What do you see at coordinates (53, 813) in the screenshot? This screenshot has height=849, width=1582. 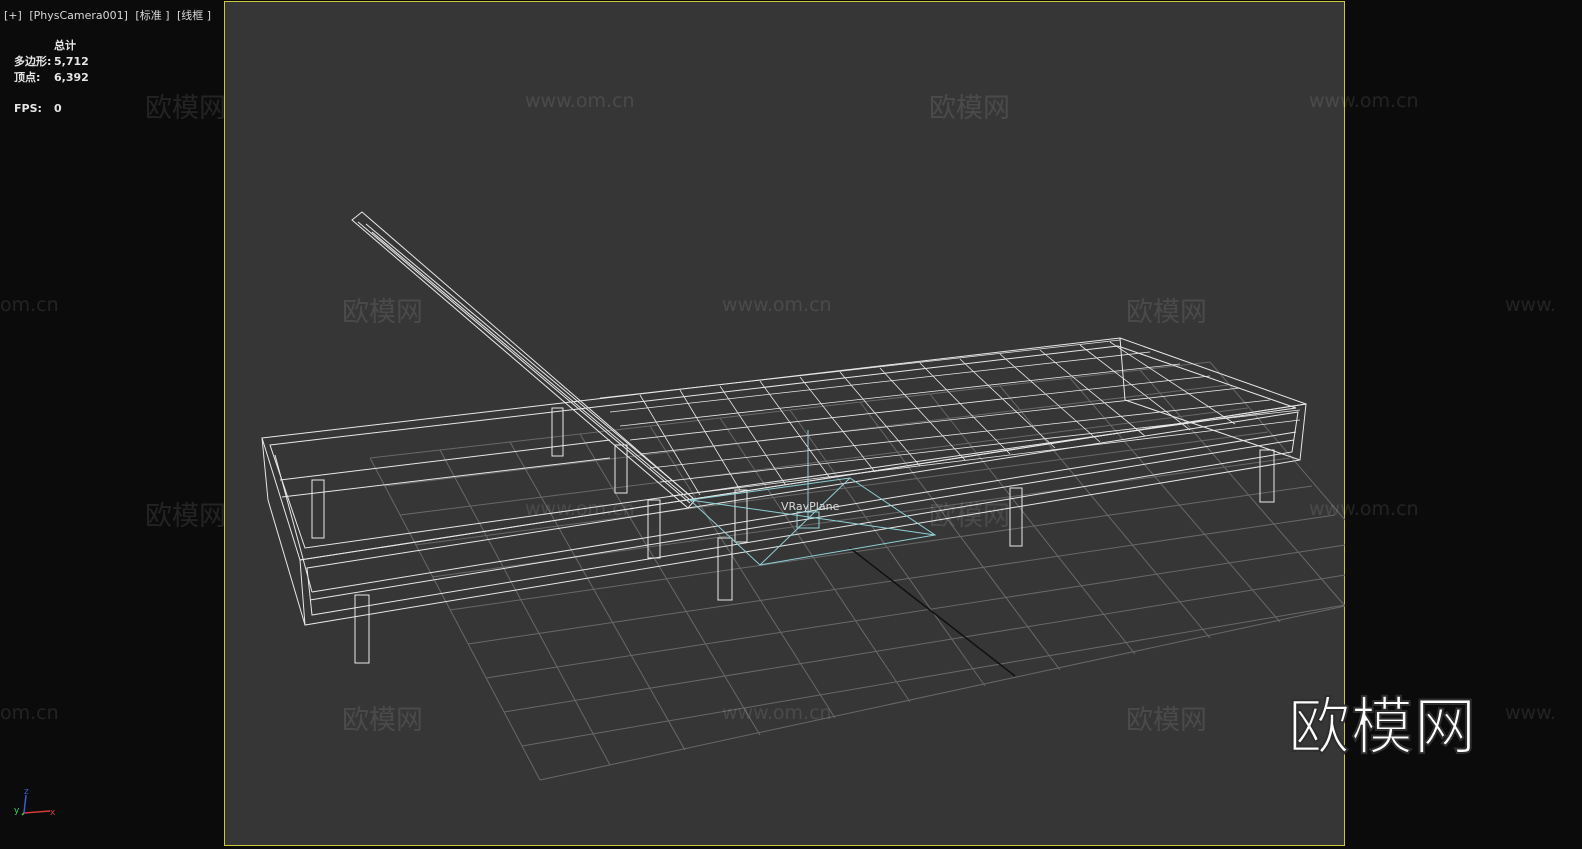 I see `axis-x-label: x` at bounding box center [53, 813].